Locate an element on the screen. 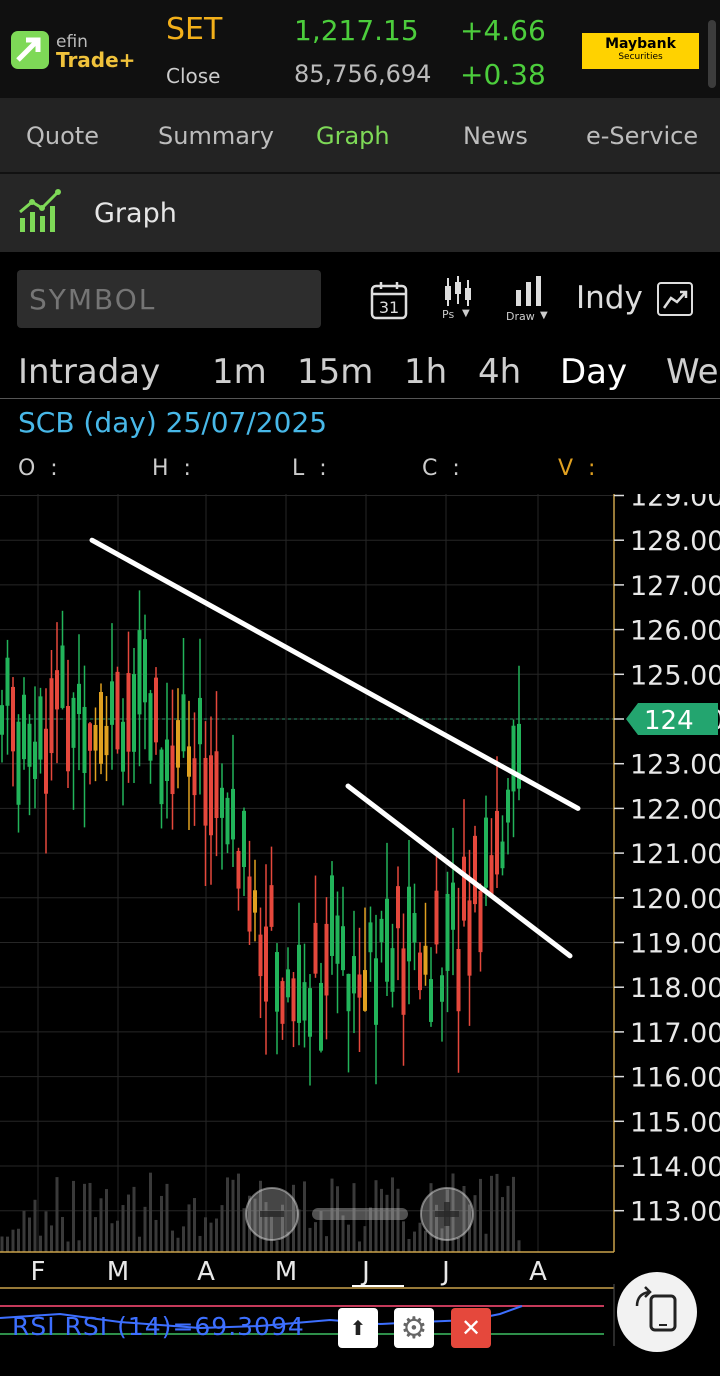 This screenshot has height=1376, width=720. y-tick-label: 126.00 is located at coordinates (675, 631).